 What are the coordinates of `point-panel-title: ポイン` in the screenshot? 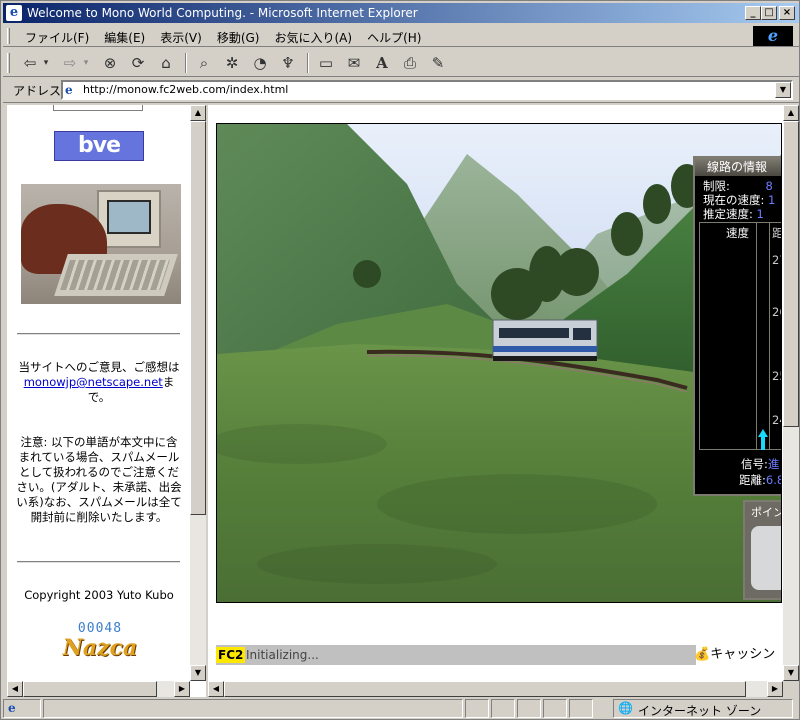 It's located at (766, 512).